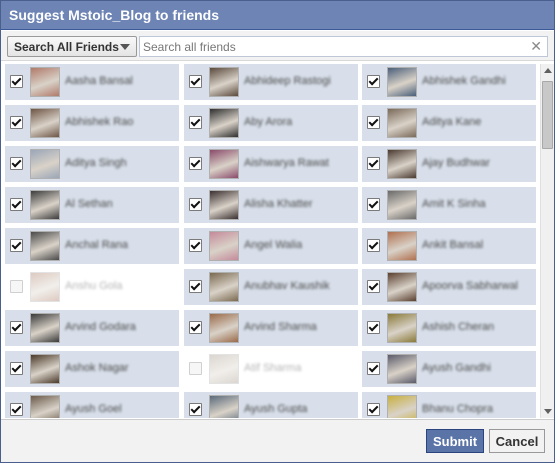 This screenshot has height=463, width=555. What do you see at coordinates (271, 328) in the screenshot?
I see `friend-item: Arvind Sharma` at bounding box center [271, 328].